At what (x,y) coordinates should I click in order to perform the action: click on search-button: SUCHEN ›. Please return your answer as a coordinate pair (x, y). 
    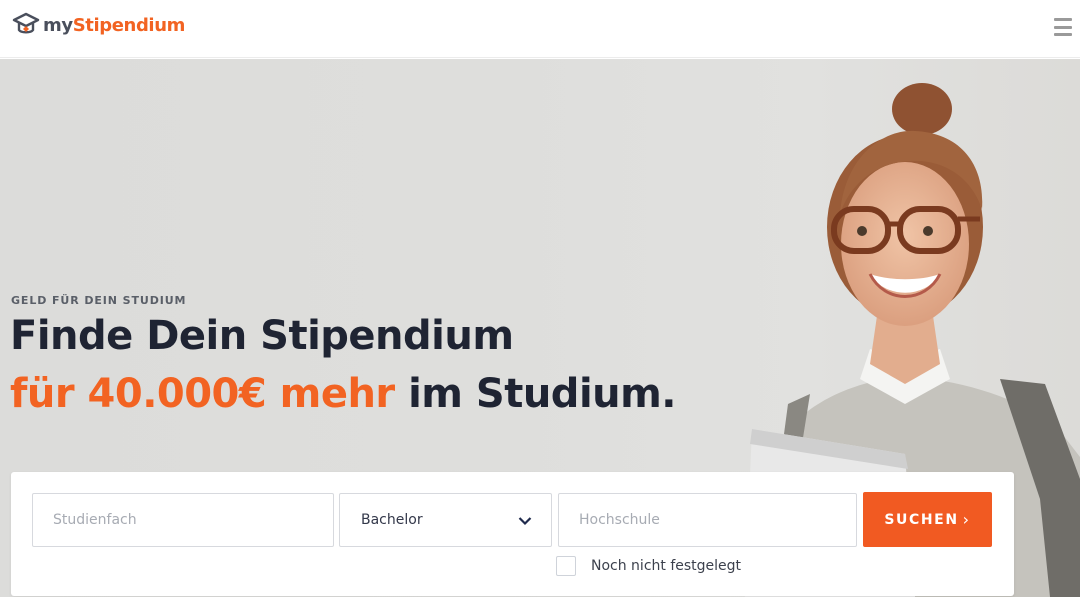
    Looking at the image, I should click on (927, 519).